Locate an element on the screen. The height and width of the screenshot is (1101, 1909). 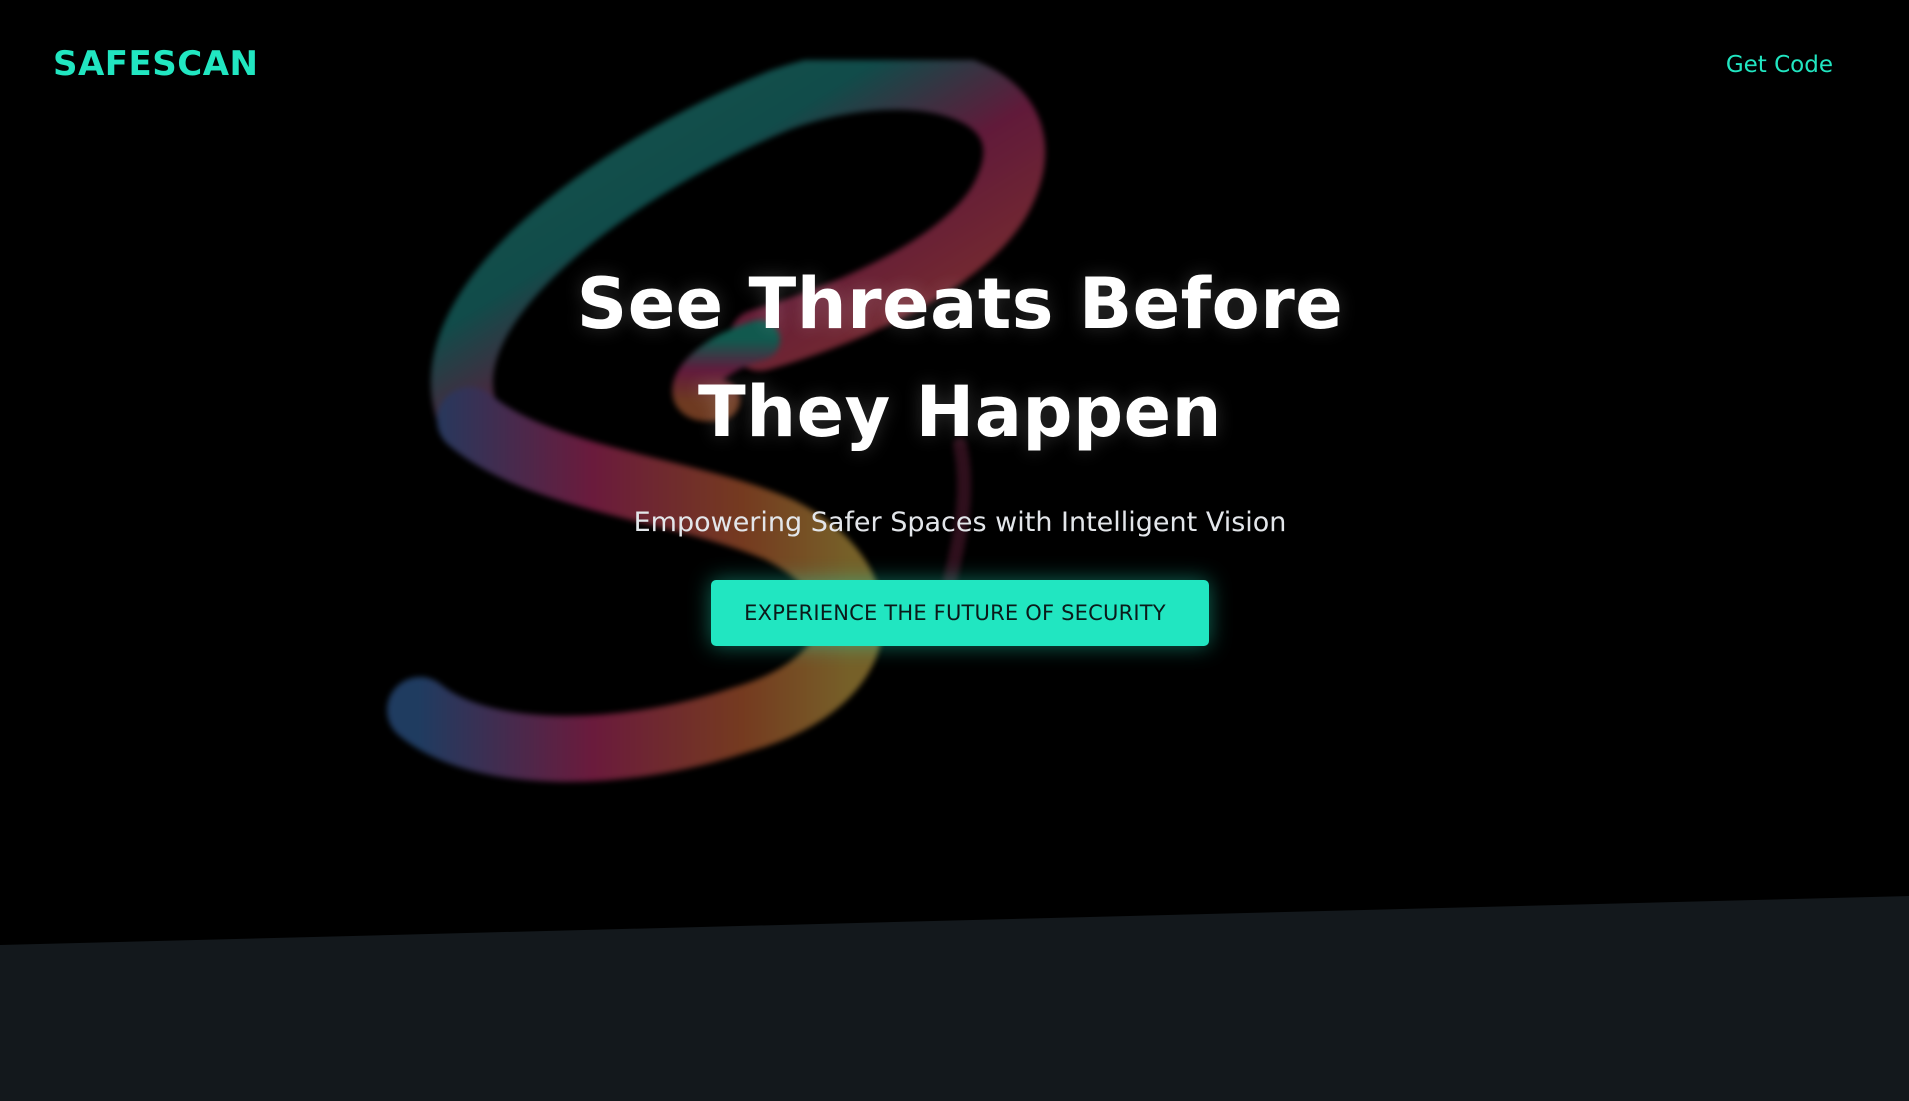
get-code-link: Get Code is located at coordinates (1779, 65).